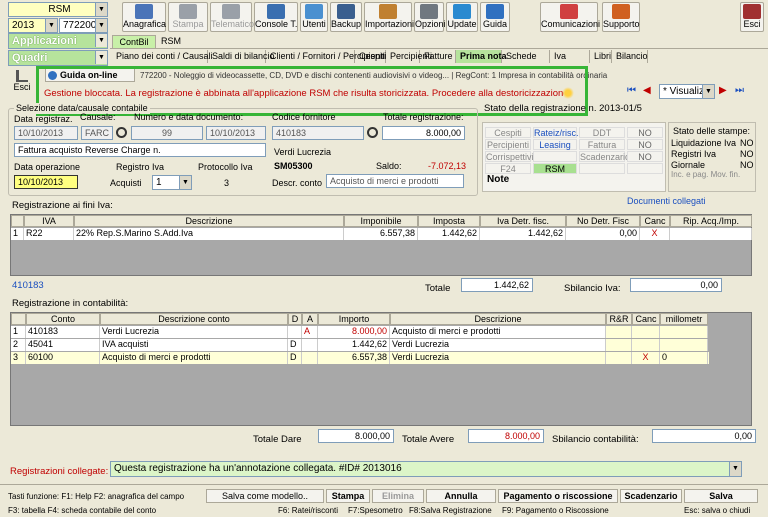 This screenshot has height=517, width=768. Describe the element at coordinates (462, 11) in the screenshot. I see `update-icon` at that location.